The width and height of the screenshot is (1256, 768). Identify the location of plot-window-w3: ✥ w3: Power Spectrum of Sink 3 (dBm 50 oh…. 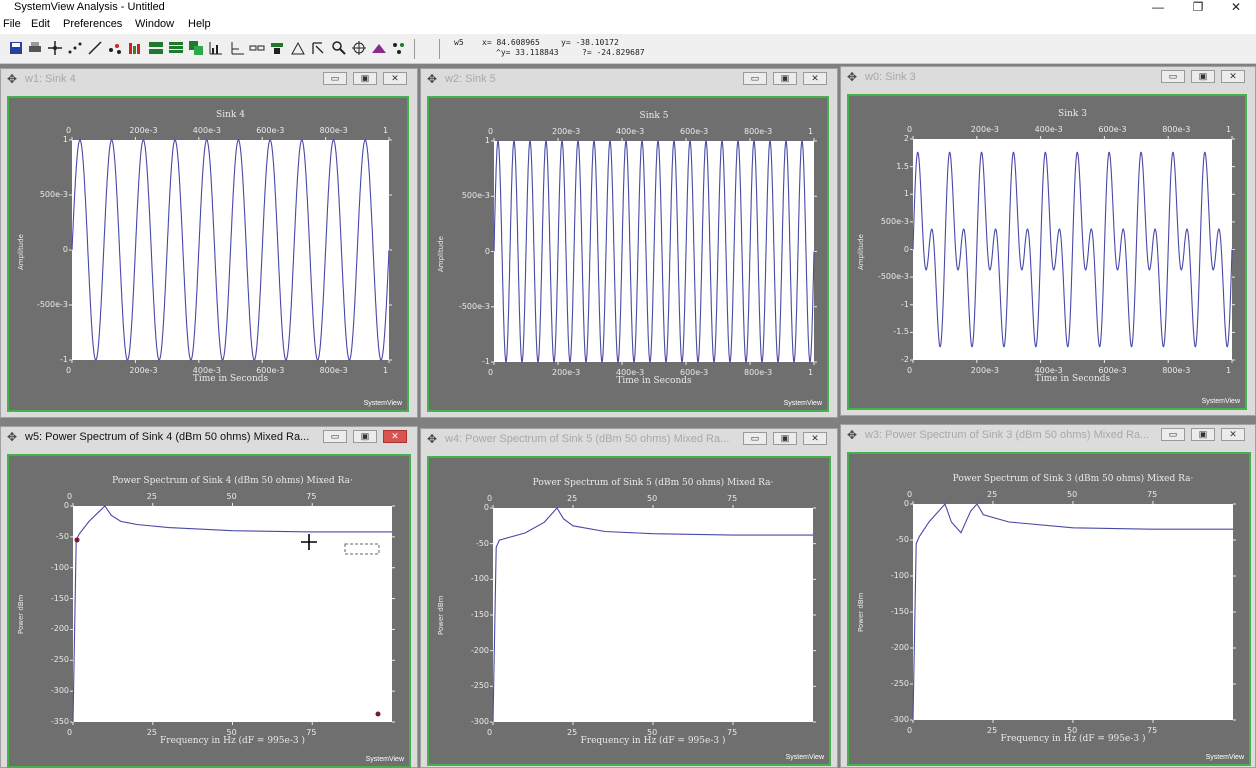
(1048, 596).